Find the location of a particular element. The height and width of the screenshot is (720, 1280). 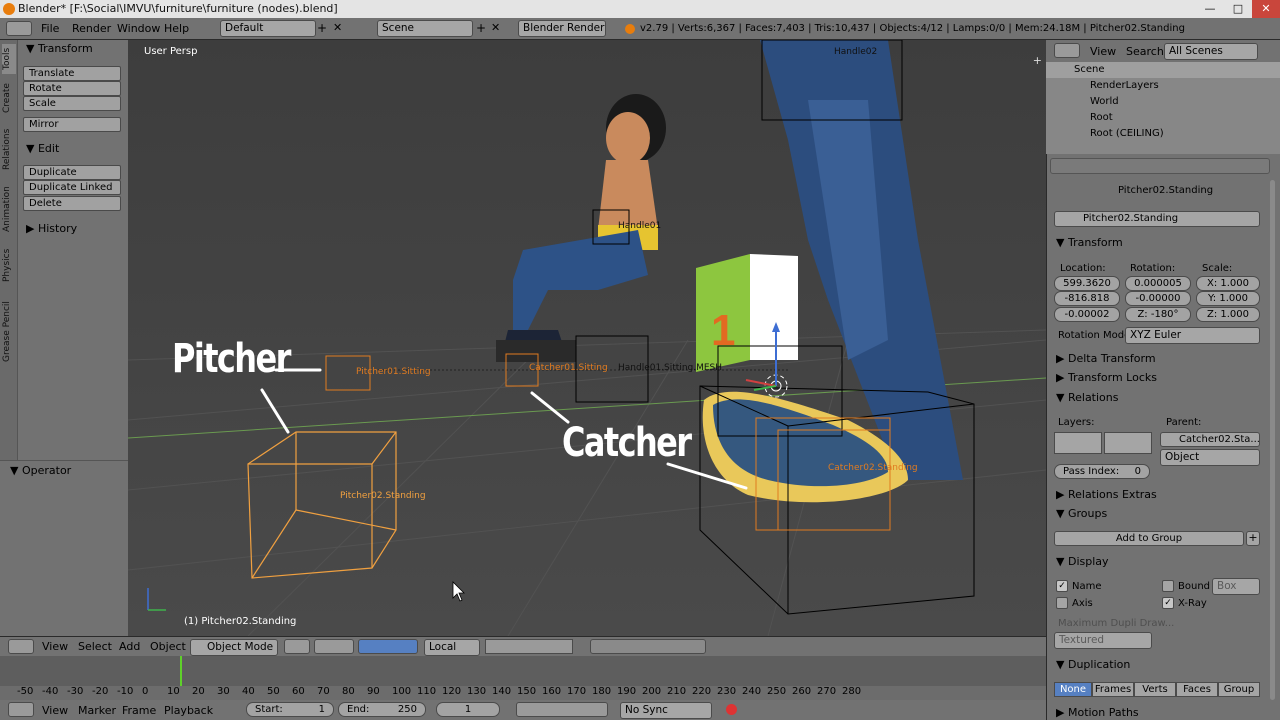

pass-index-field: Pass Index: 0 is located at coordinates (1102, 471).